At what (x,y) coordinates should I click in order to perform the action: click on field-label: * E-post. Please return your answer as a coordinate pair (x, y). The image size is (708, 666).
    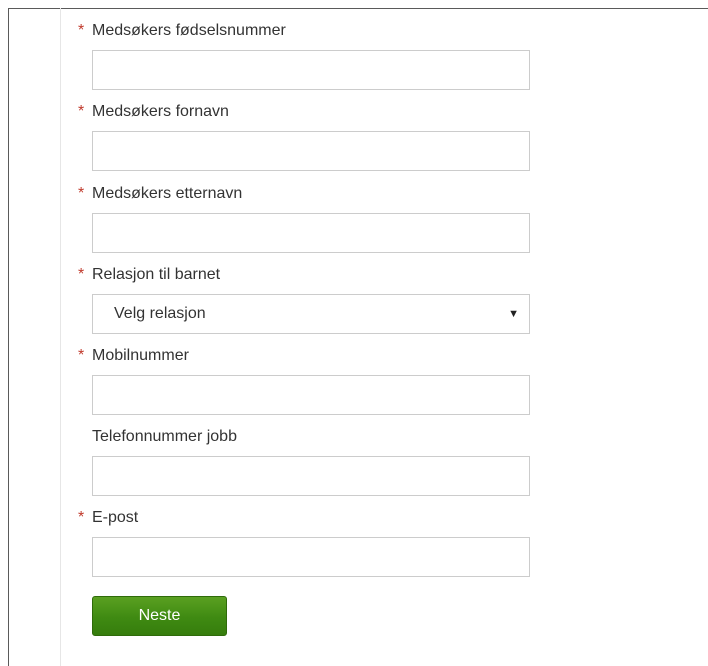
    Looking at the image, I should click on (108, 518).